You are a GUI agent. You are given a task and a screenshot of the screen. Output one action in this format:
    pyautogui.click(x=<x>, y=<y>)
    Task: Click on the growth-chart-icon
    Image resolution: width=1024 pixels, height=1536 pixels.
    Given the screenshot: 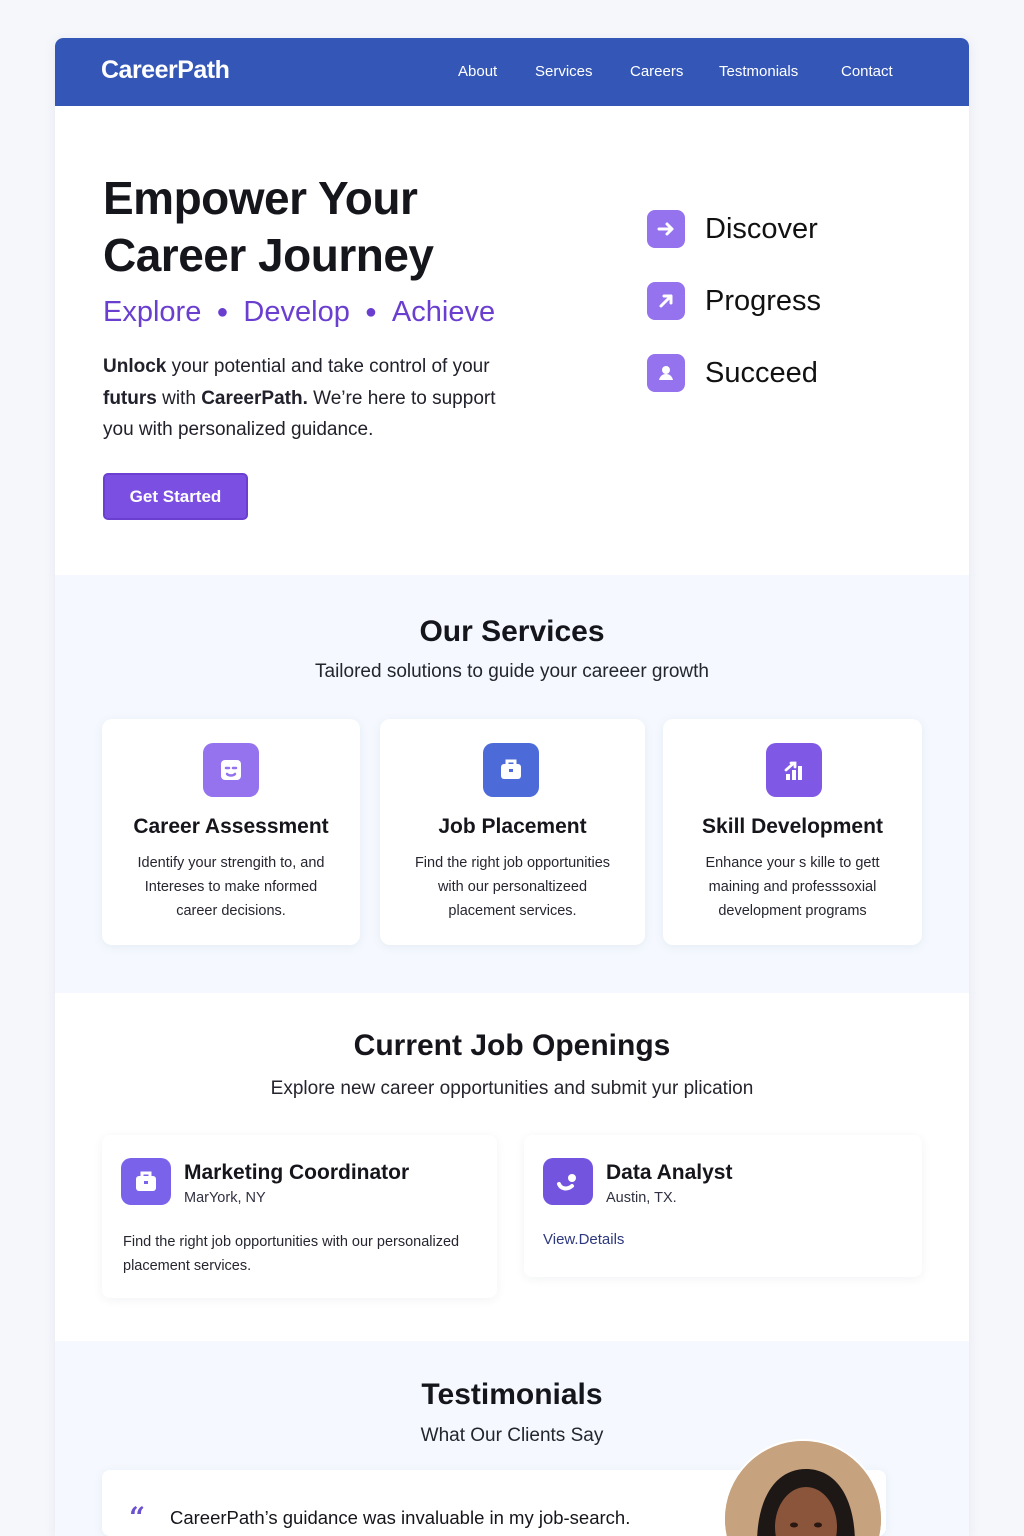 What is the action you would take?
    pyautogui.click(x=794, y=770)
    